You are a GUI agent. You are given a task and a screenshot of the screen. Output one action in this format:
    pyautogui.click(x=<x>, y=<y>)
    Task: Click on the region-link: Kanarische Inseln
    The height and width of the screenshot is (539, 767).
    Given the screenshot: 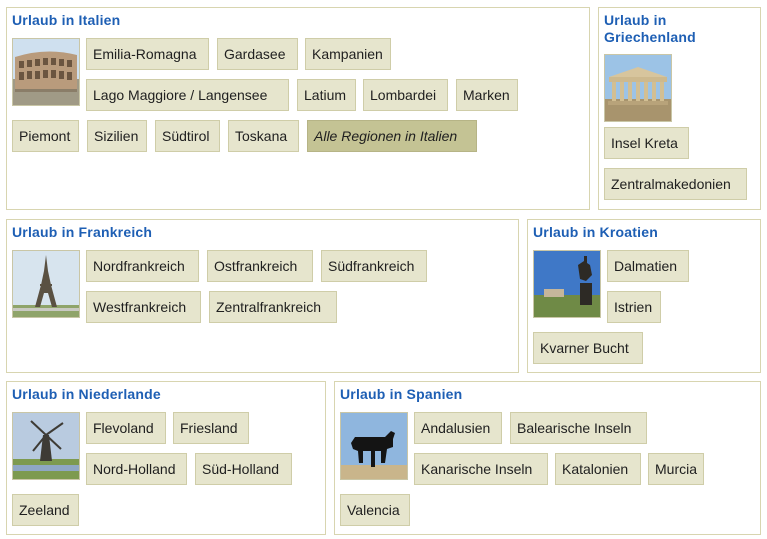 What is the action you would take?
    pyautogui.click(x=481, y=469)
    